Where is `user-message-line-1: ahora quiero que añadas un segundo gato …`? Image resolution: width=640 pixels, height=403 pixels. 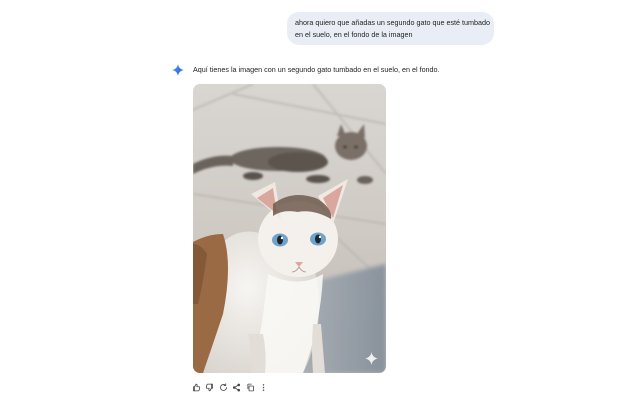 user-message-line-1: ahora quiero que añadas un segundo gato … is located at coordinates (393, 22).